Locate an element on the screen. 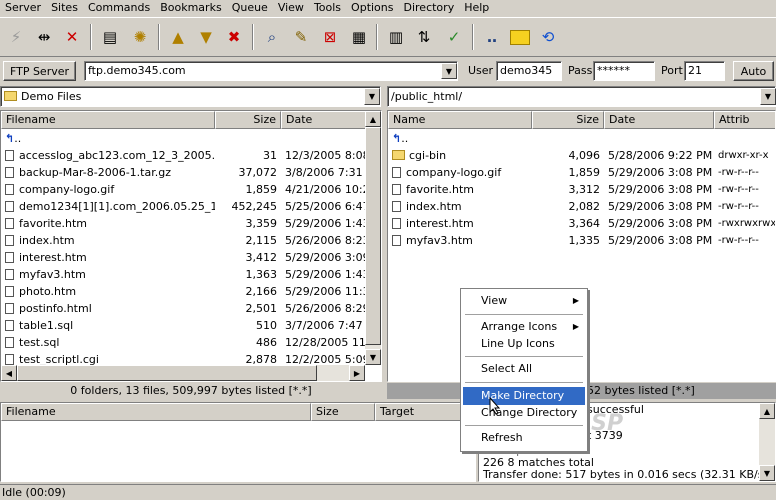 Image resolution: width=776 pixels, height=500 pixels. local-vertical-scrollbar: ▲ ▼ is located at coordinates (373, 238).